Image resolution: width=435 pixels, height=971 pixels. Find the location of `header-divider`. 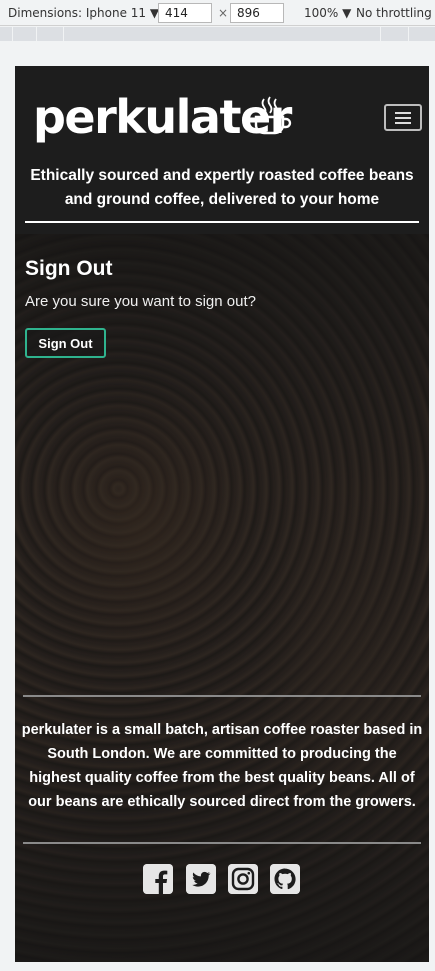

header-divider is located at coordinates (222, 222).